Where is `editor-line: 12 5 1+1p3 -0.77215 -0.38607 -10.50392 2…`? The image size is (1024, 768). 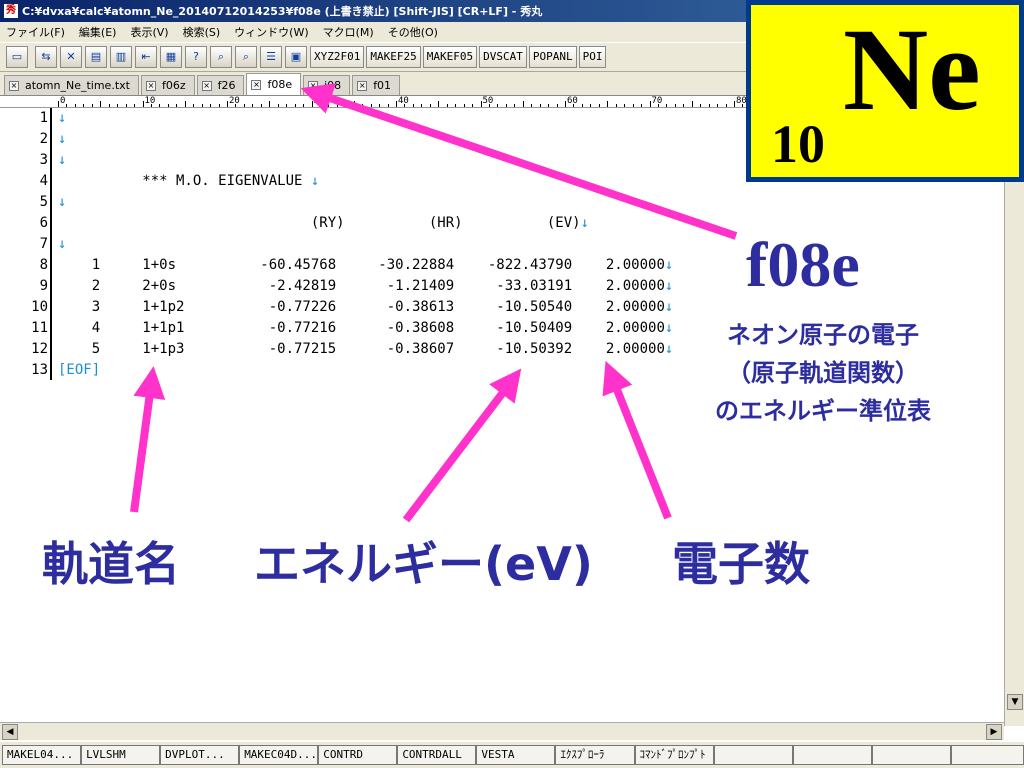
editor-line: 12 5 1+1p3 -0.77215 -0.38607 -10.50392 2… is located at coordinates (380, 349).